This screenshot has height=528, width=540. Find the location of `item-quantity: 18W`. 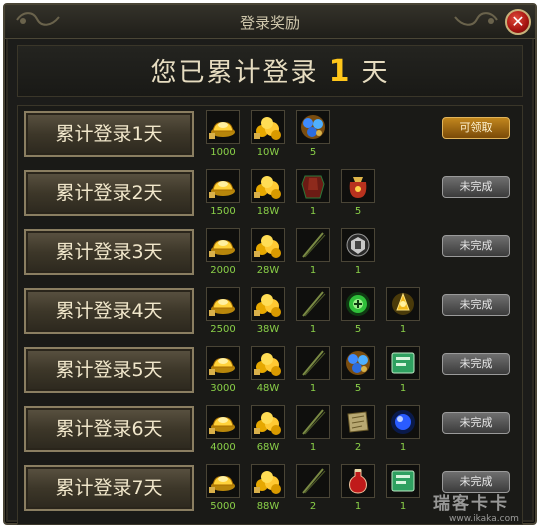

item-quantity: 18W is located at coordinates (268, 211).